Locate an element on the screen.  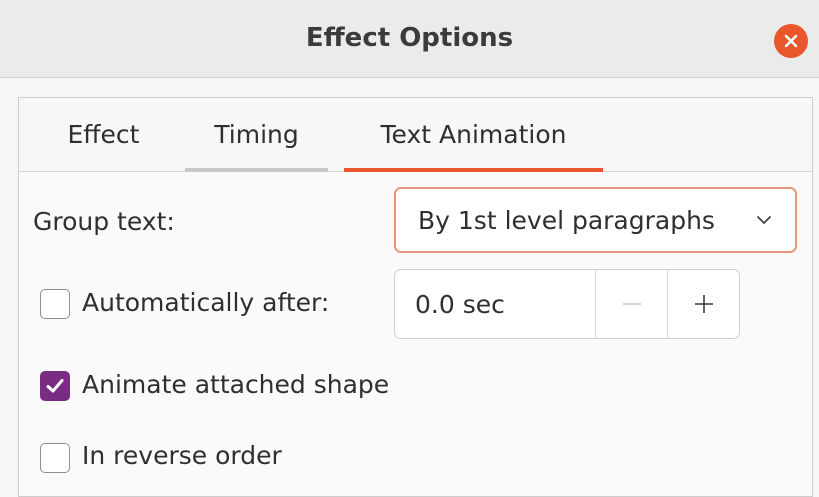
tab-text-animation-label: Text Animation is located at coordinates (473, 134).